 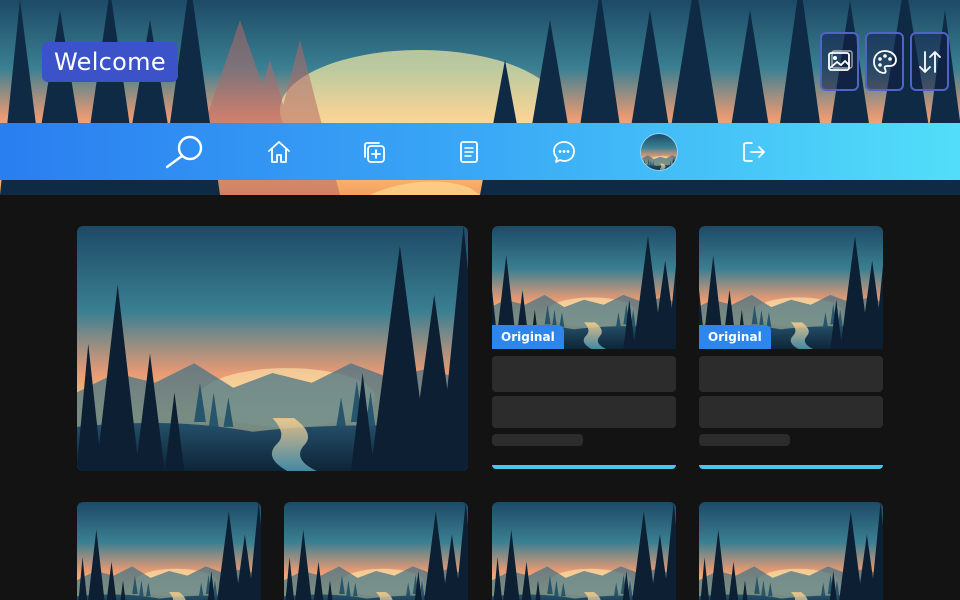 I want to click on palette-icon, so click(x=884, y=61).